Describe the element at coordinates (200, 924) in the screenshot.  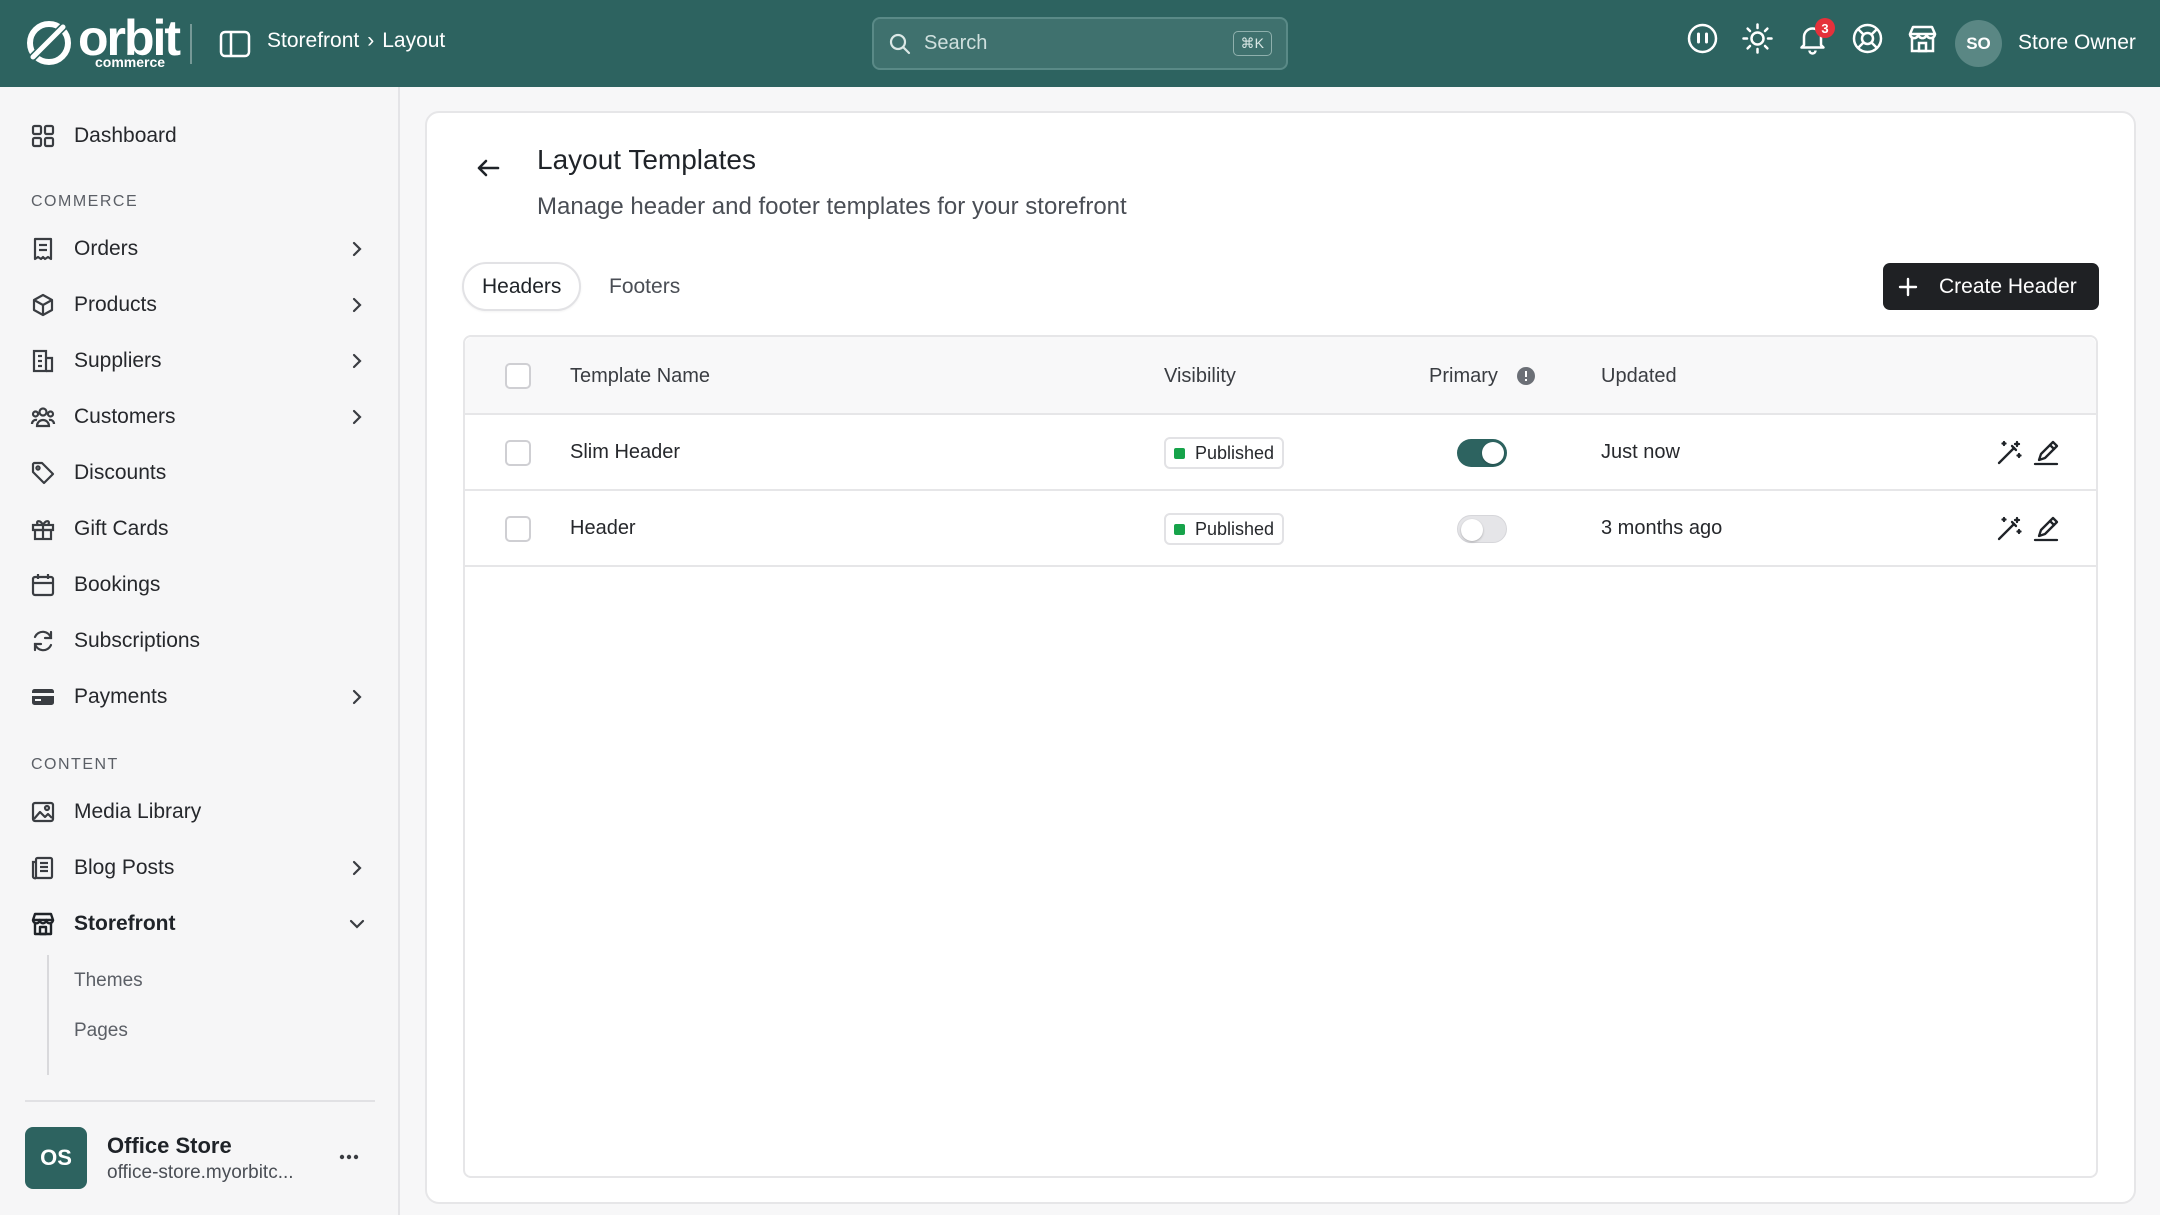
I see `sidebar-item-storefront: Storefront` at that location.